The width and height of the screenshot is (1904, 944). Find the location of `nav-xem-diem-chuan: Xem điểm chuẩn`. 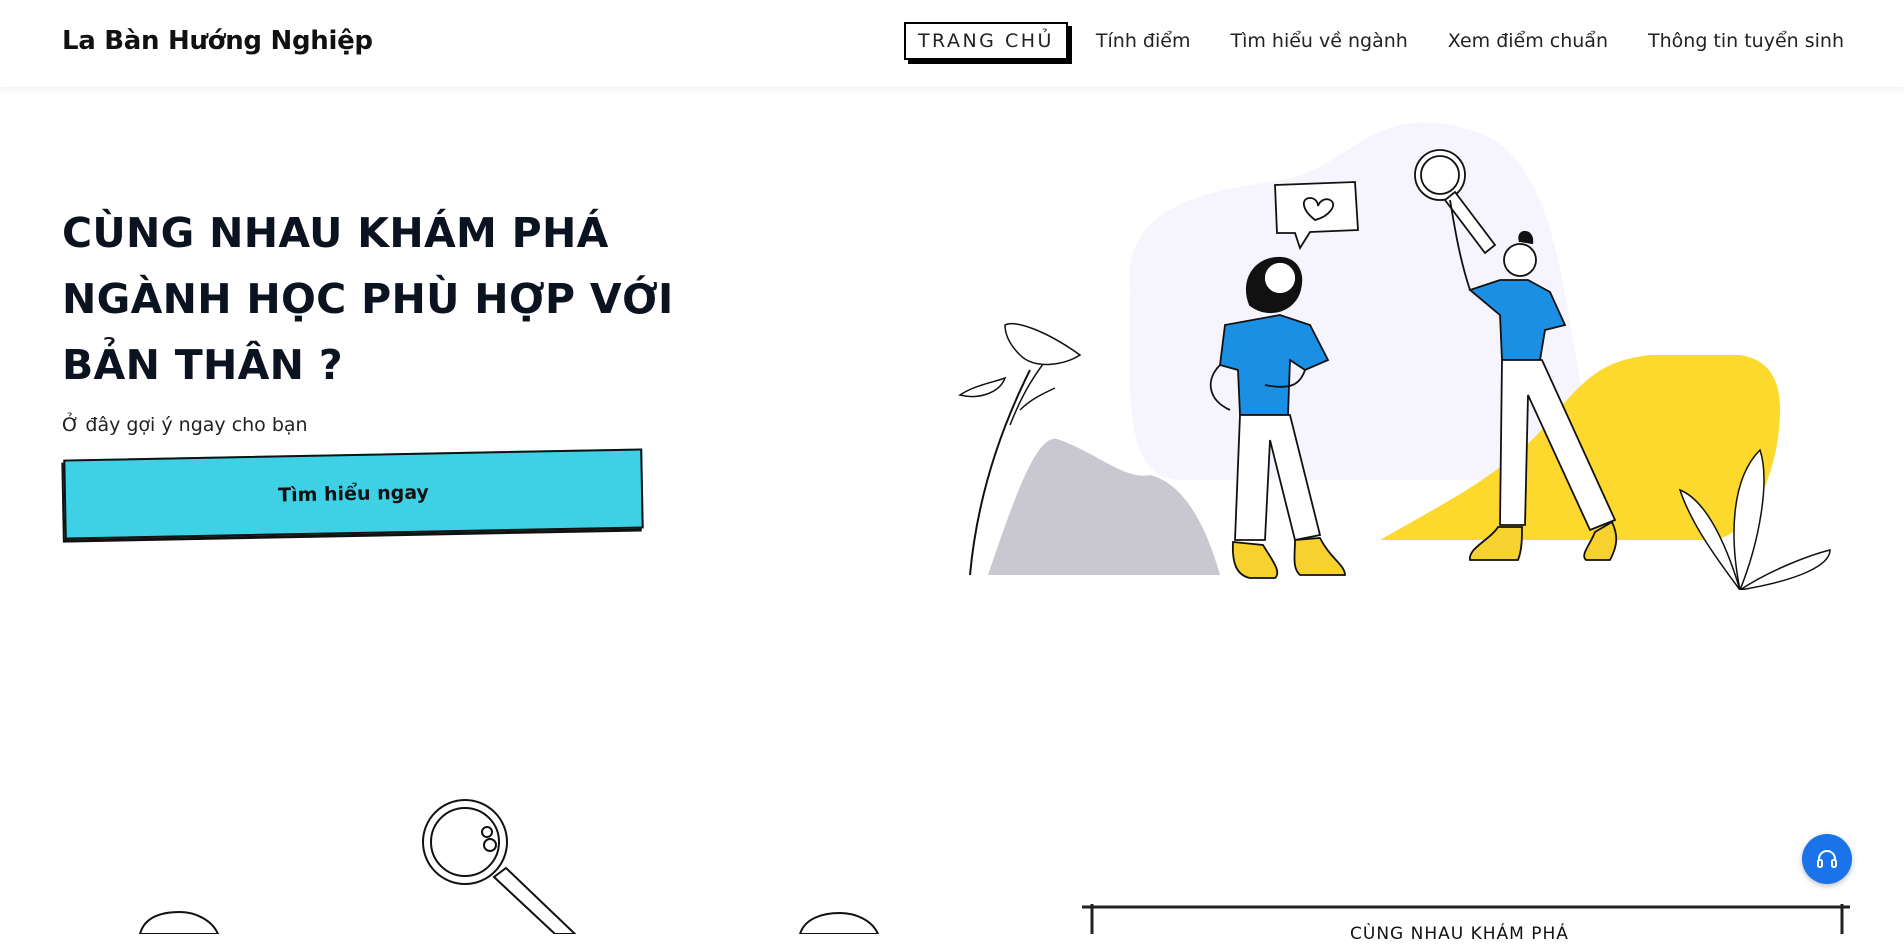

nav-xem-diem-chuan: Xem điểm chuẩn is located at coordinates (1528, 41).